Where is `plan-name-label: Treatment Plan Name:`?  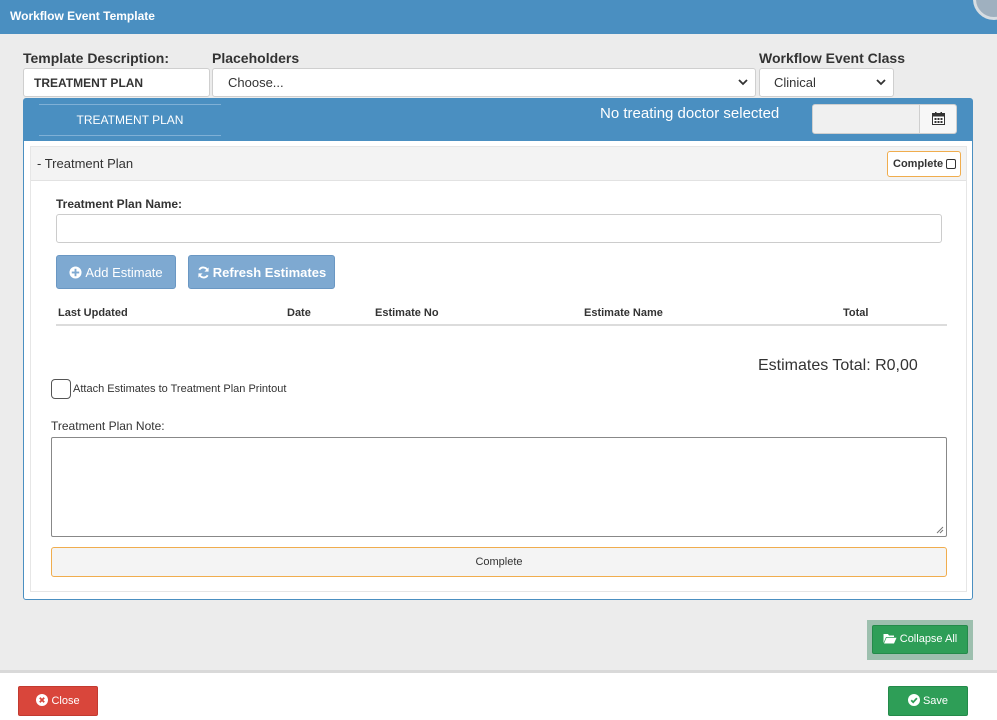 plan-name-label: Treatment Plan Name: is located at coordinates (119, 204).